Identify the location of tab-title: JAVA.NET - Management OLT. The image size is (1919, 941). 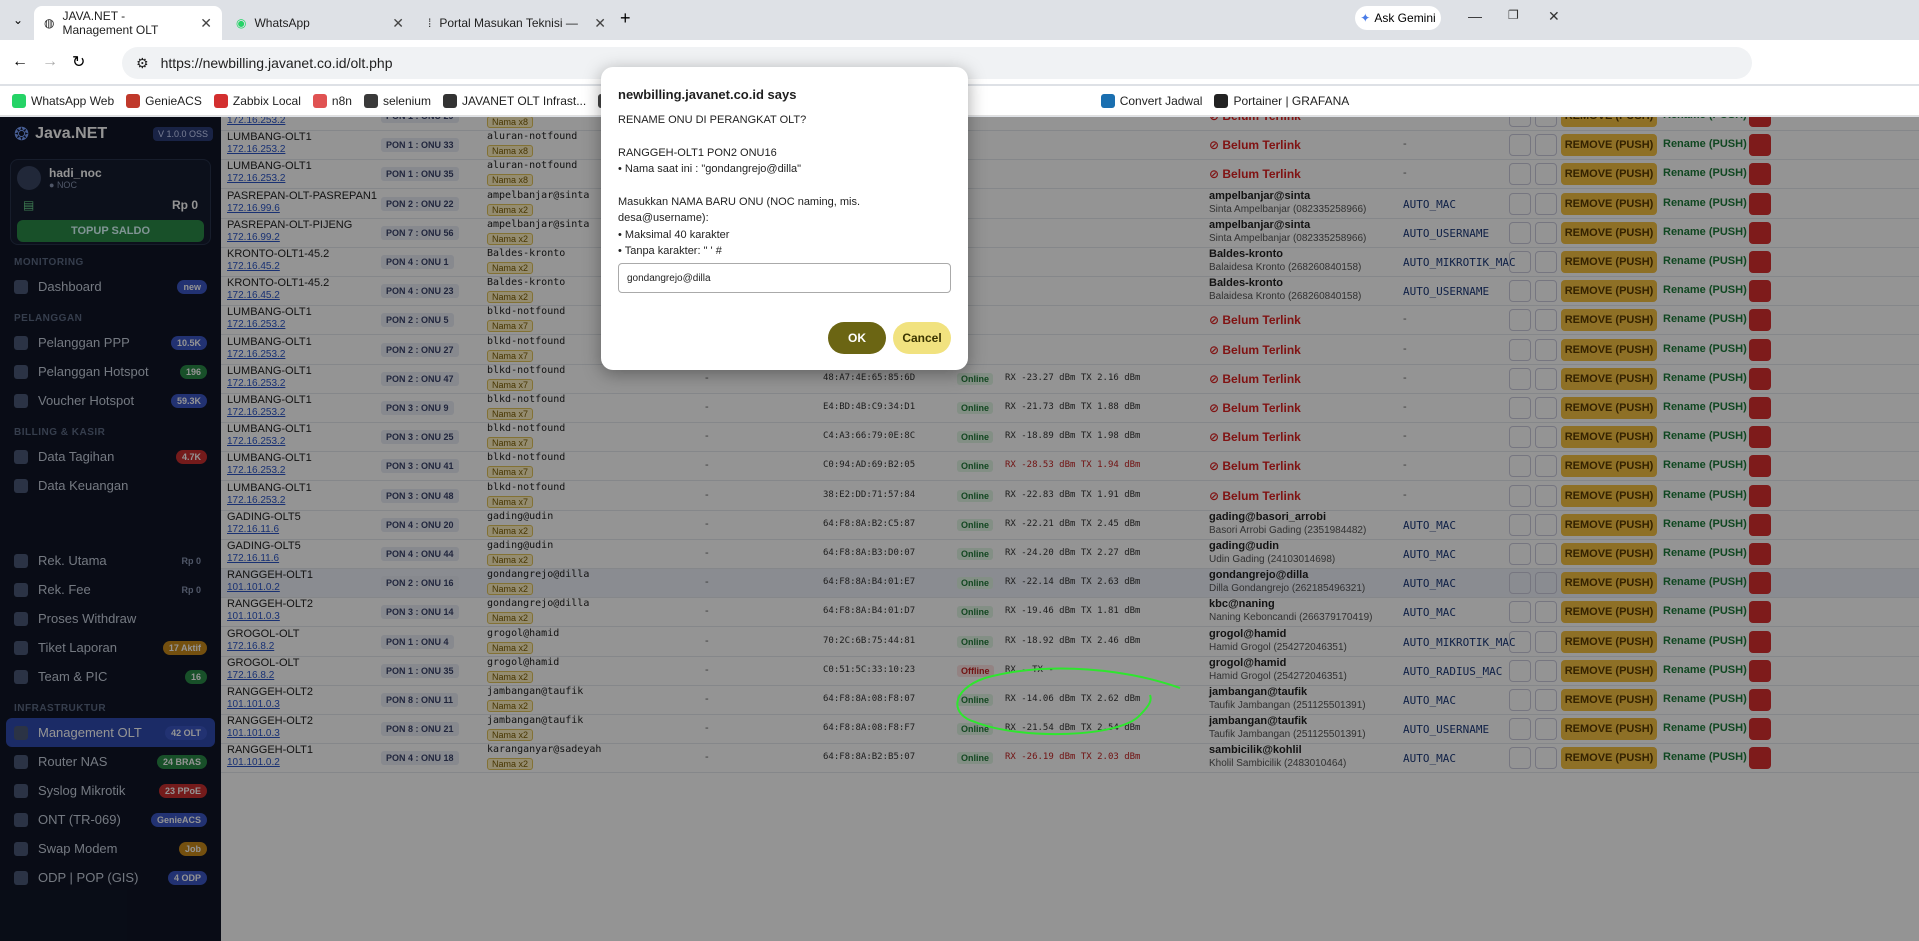
(110, 23).